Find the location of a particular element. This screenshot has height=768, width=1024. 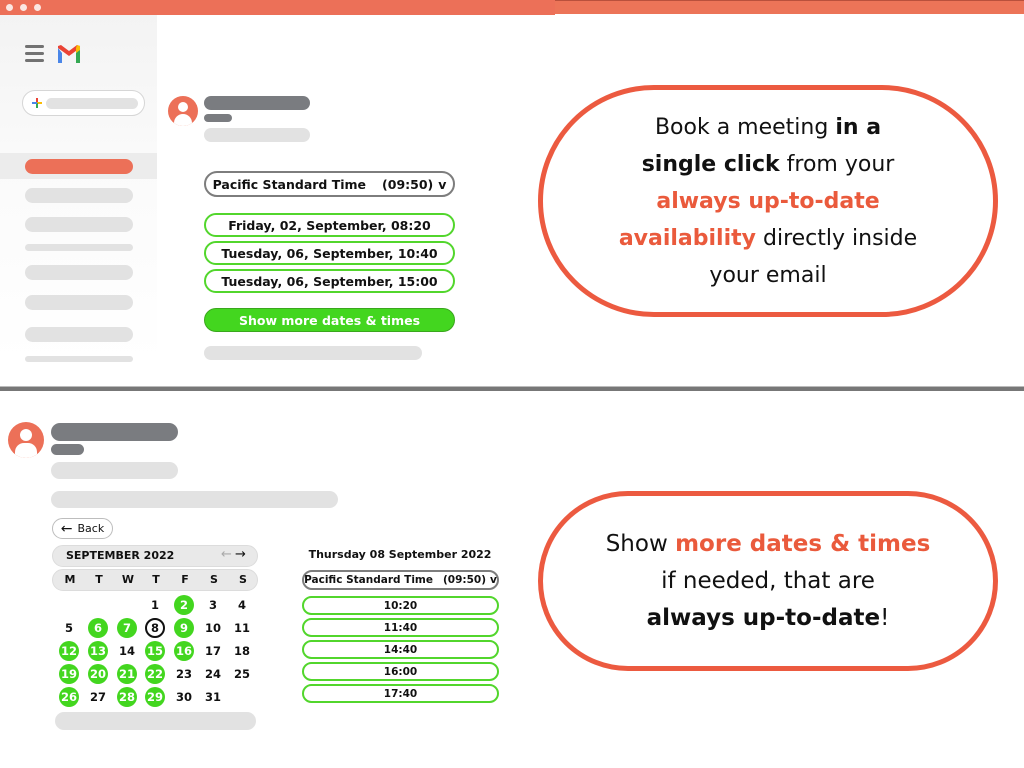

close-dot is located at coordinates (9, 7).